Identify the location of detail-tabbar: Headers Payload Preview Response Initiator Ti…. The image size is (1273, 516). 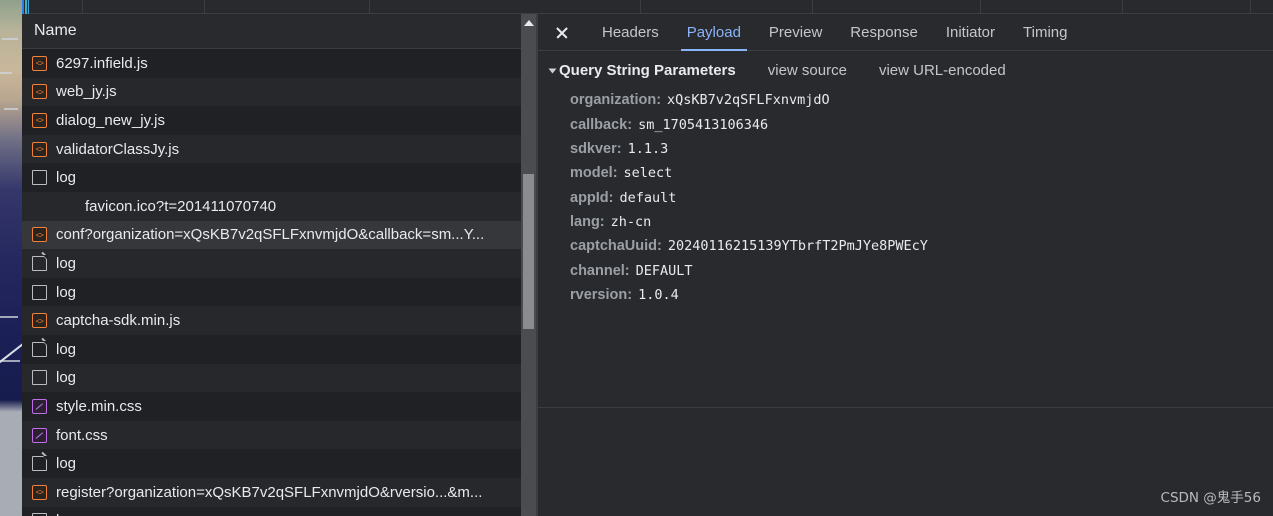
(905, 32).